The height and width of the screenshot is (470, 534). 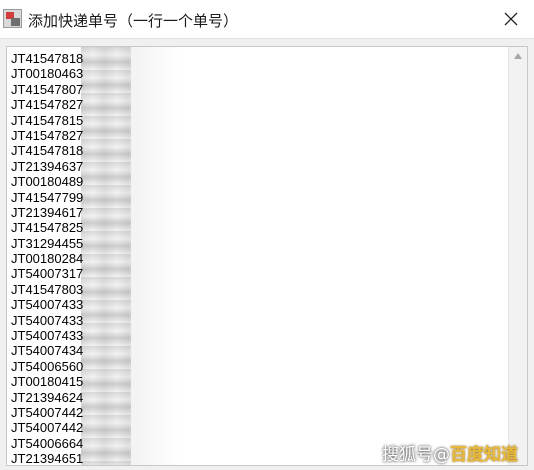 I want to click on arrow-up-icon, so click(x=518, y=56).